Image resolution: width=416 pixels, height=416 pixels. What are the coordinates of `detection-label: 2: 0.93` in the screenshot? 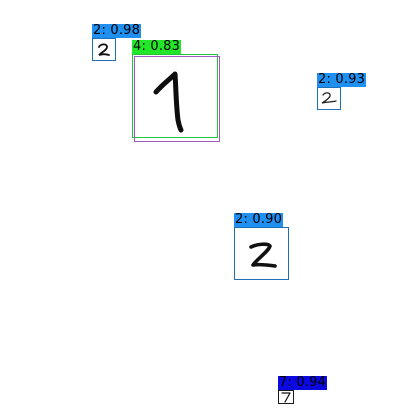 It's located at (342, 79).